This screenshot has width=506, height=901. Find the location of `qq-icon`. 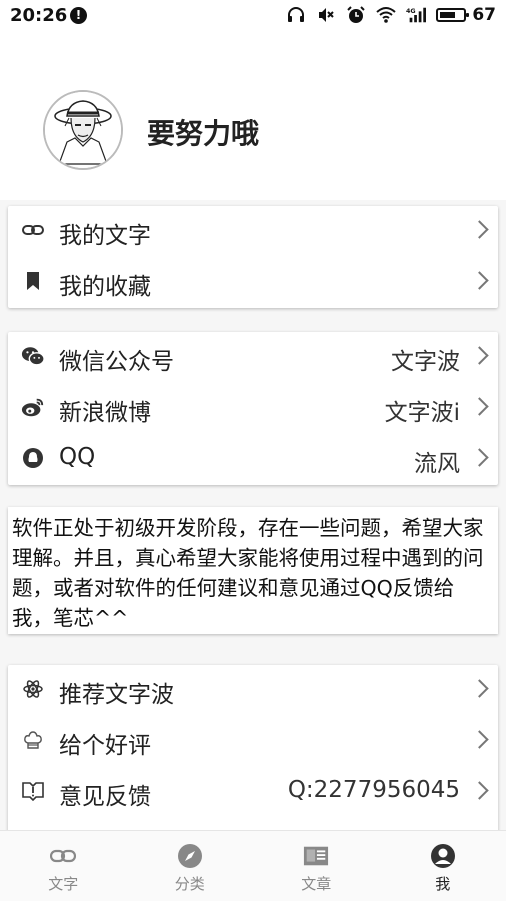

qq-icon is located at coordinates (33, 458).